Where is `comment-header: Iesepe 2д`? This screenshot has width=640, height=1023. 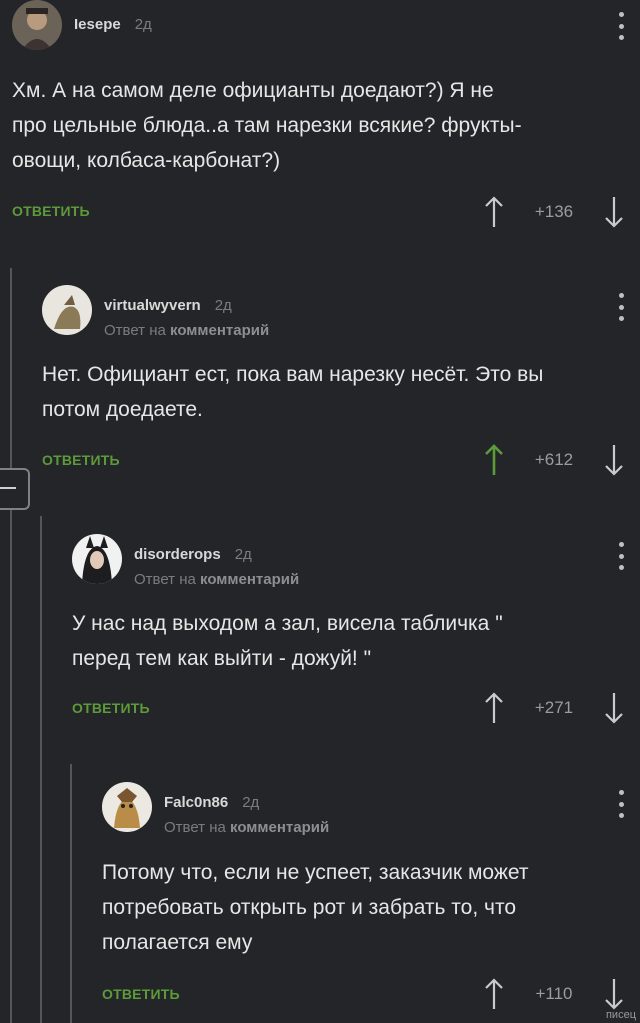 comment-header: Iesepe 2д is located at coordinates (326, 30).